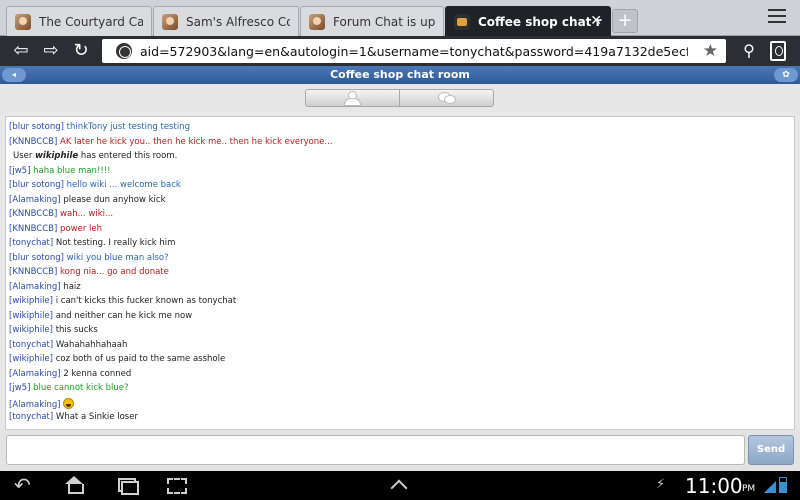 The height and width of the screenshot is (500, 800). I want to click on message-text: 2 kenna conned, so click(97, 373).